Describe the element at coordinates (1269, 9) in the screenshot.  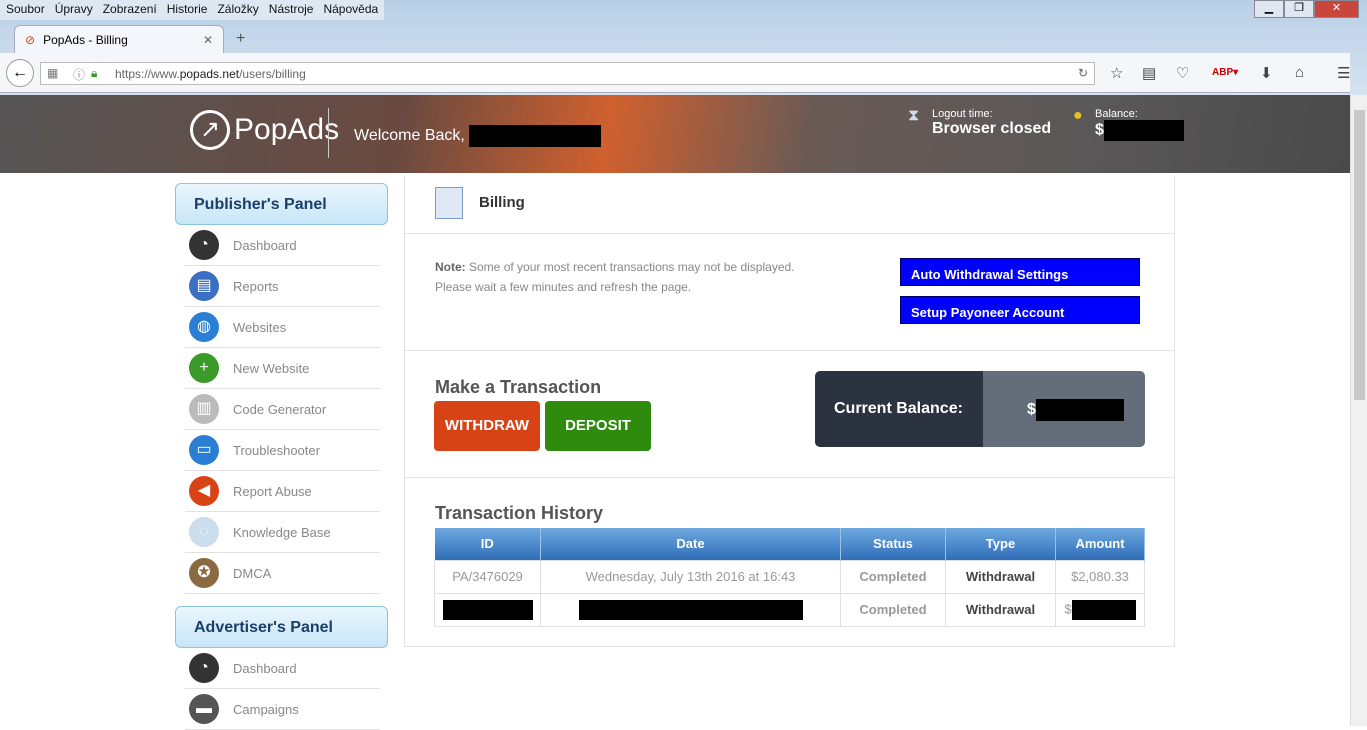
I see `minimize-button: ▁` at that location.